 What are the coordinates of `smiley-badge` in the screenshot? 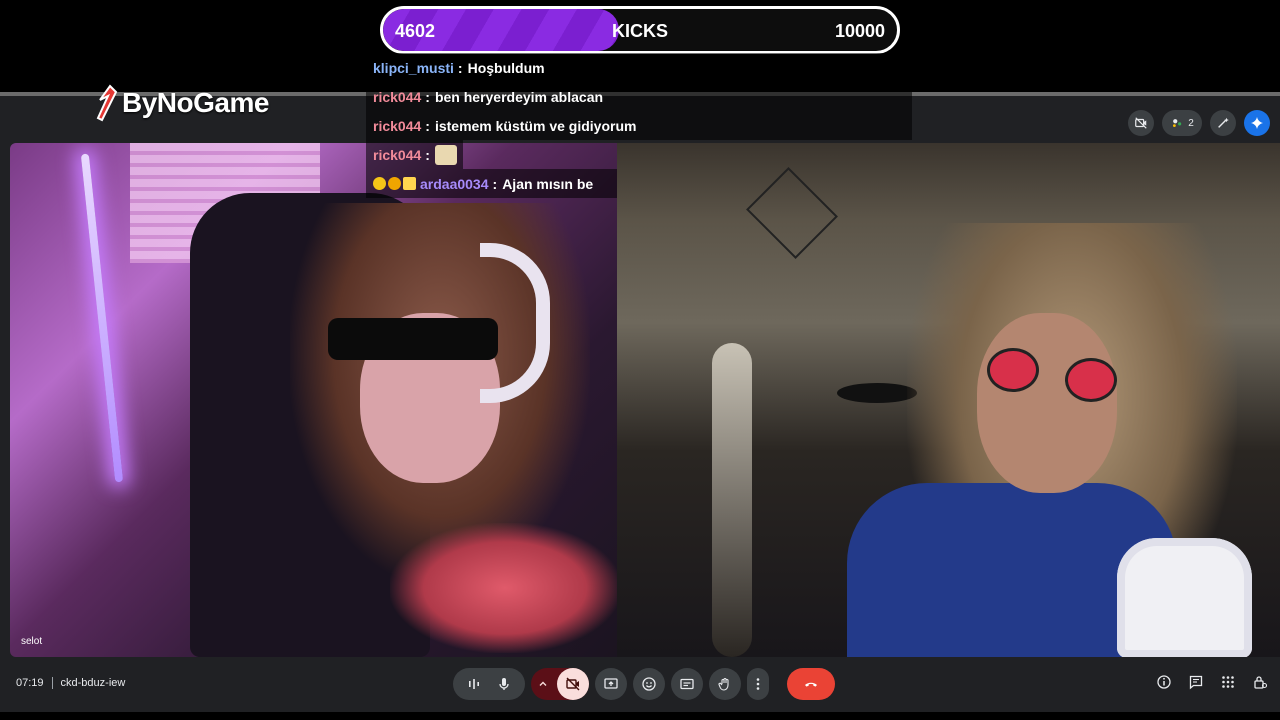 It's located at (379, 183).